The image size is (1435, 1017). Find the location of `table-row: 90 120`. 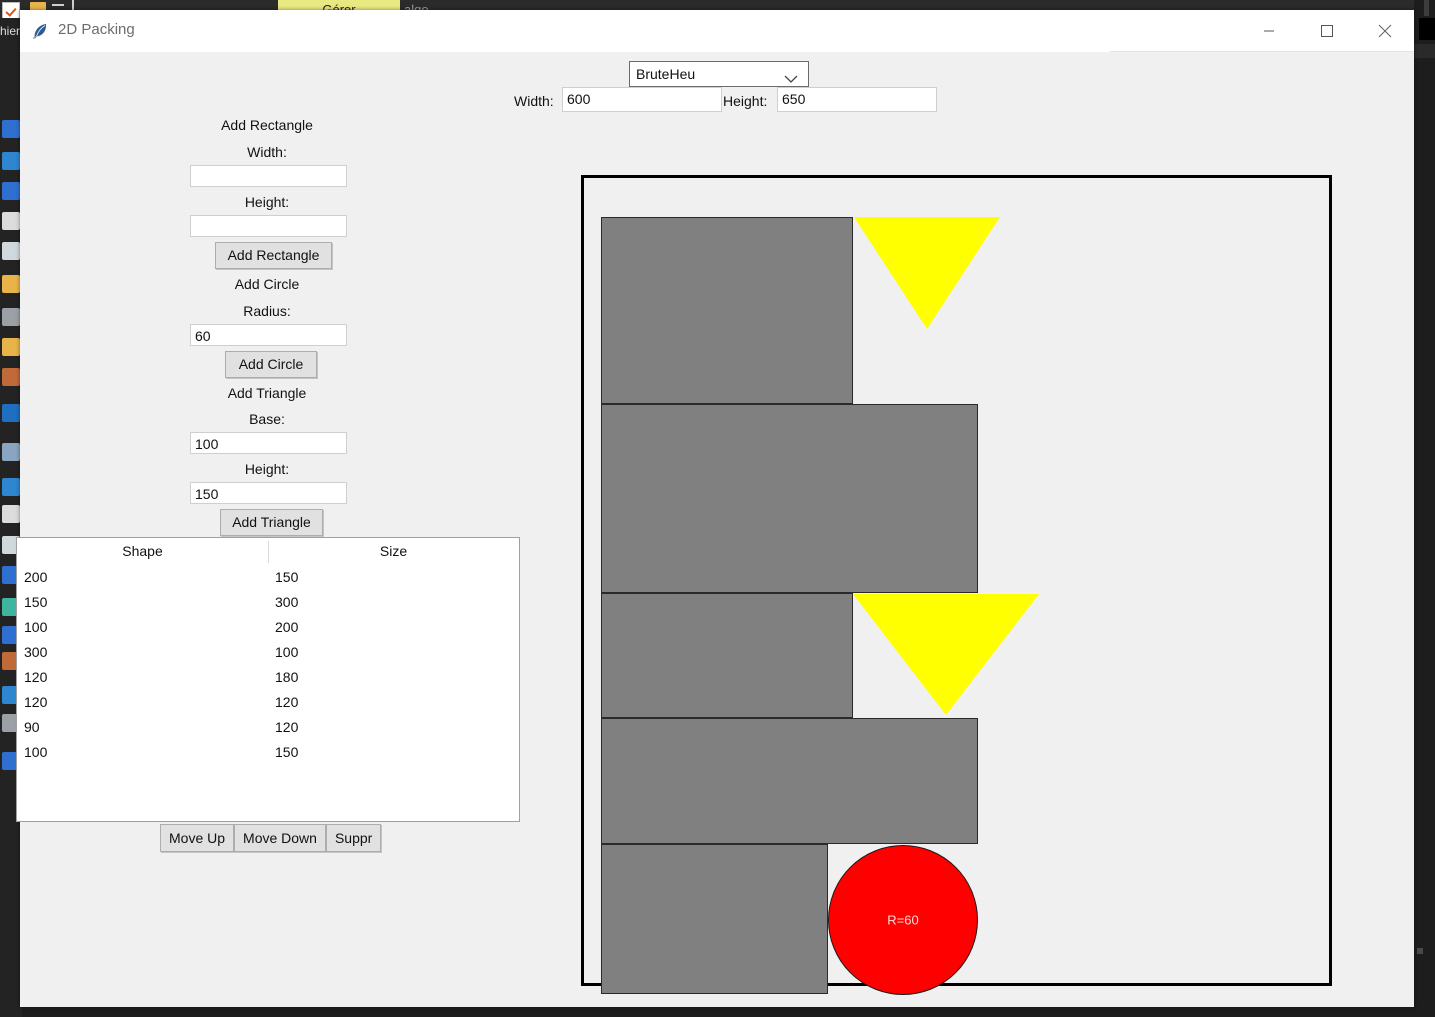

table-row: 90 120 is located at coordinates (268, 728).